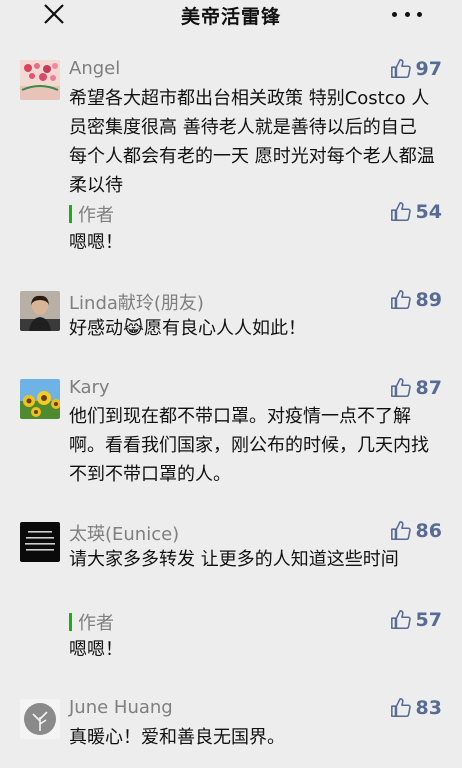 The width and height of the screenshot is (462, 768). I want to click on more-options-icon, so click(407, 14).